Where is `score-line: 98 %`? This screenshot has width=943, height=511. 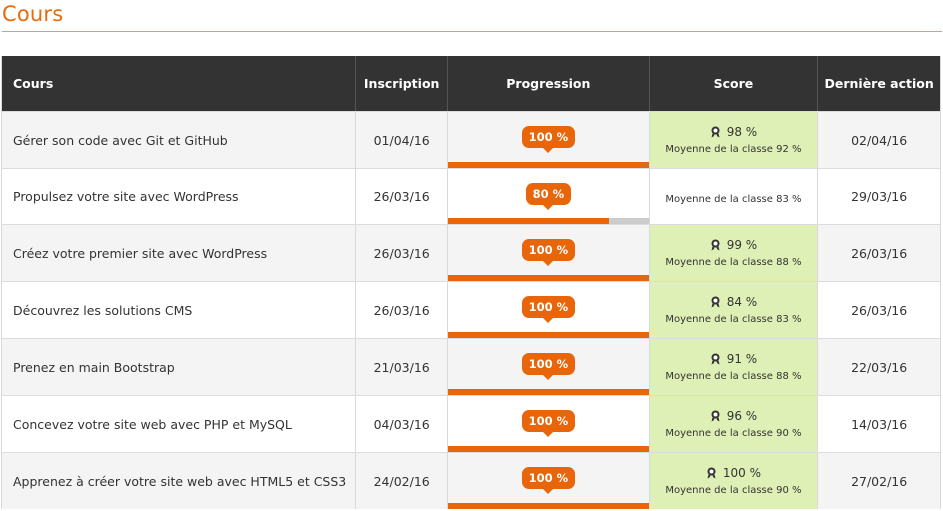 score-line: 98 % is located at coordinates (734, 132).